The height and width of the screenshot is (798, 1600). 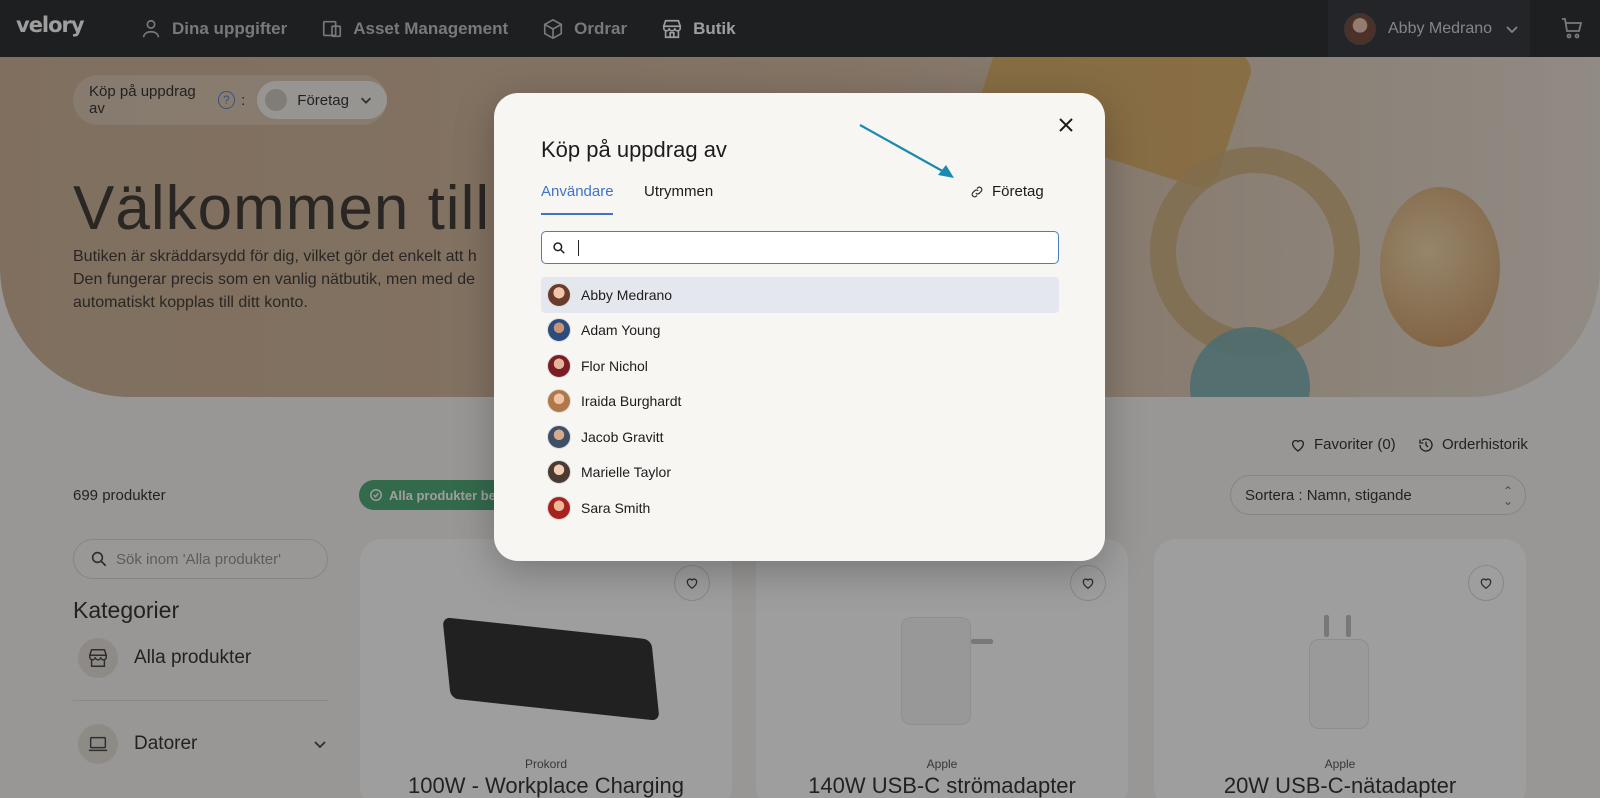 What do you see at coordinates (678, 191) in the screenshot?
I see `tab-utrymmen: Utrymmen` at bounding box center [678, 191].